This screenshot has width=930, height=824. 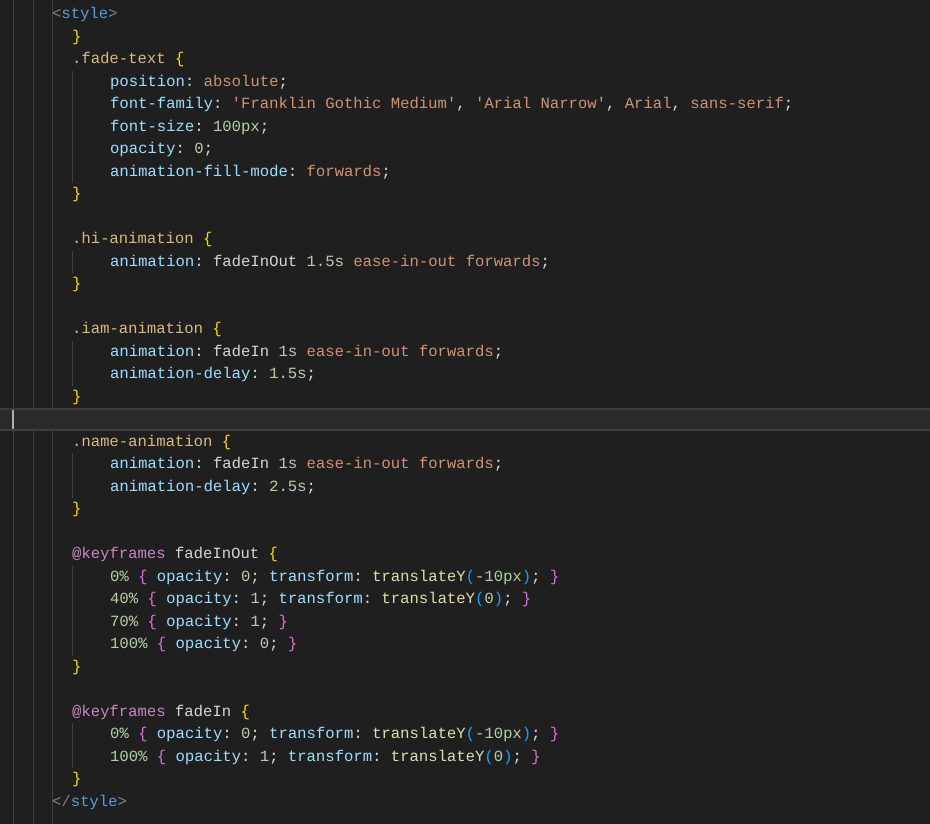 What do you see at coordinates (250, 172) in the screenshot?
I see `code-line: animation-fill-mode: forwards;` at bounding box center [250, 172].